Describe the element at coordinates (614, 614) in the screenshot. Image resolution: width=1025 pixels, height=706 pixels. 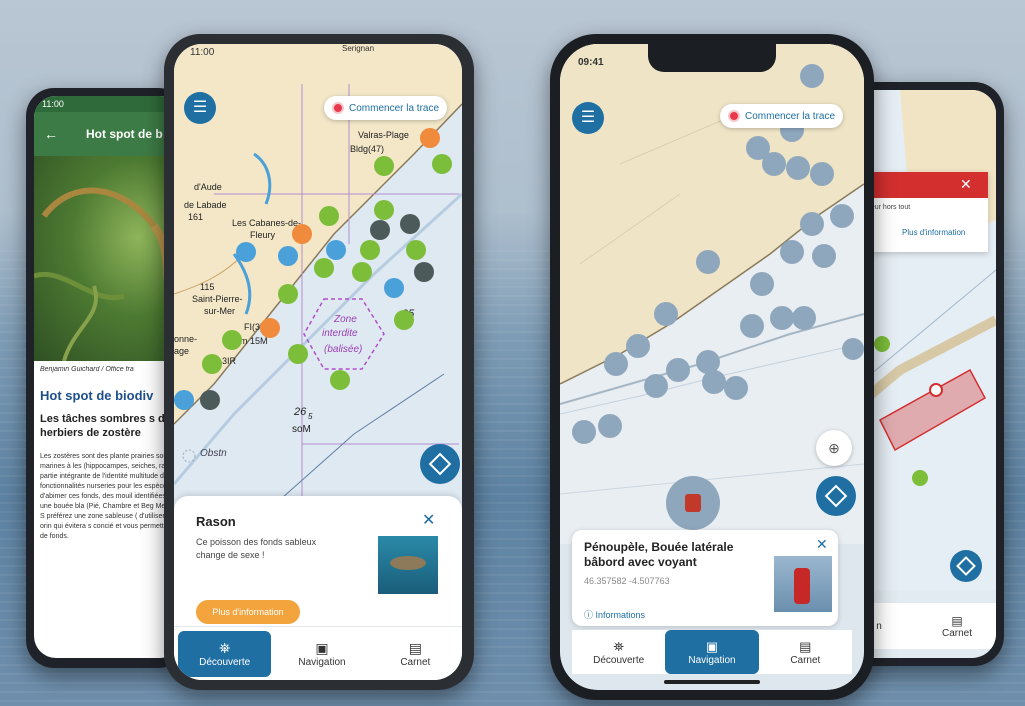
I see `info-link: ⓘ Informations` at that location.